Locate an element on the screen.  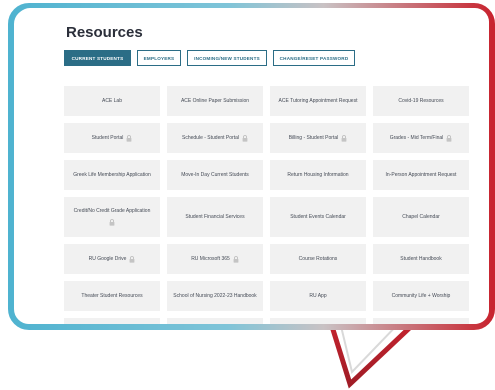
tile-label: Student Financial Services is located at coordinates (215, 216).